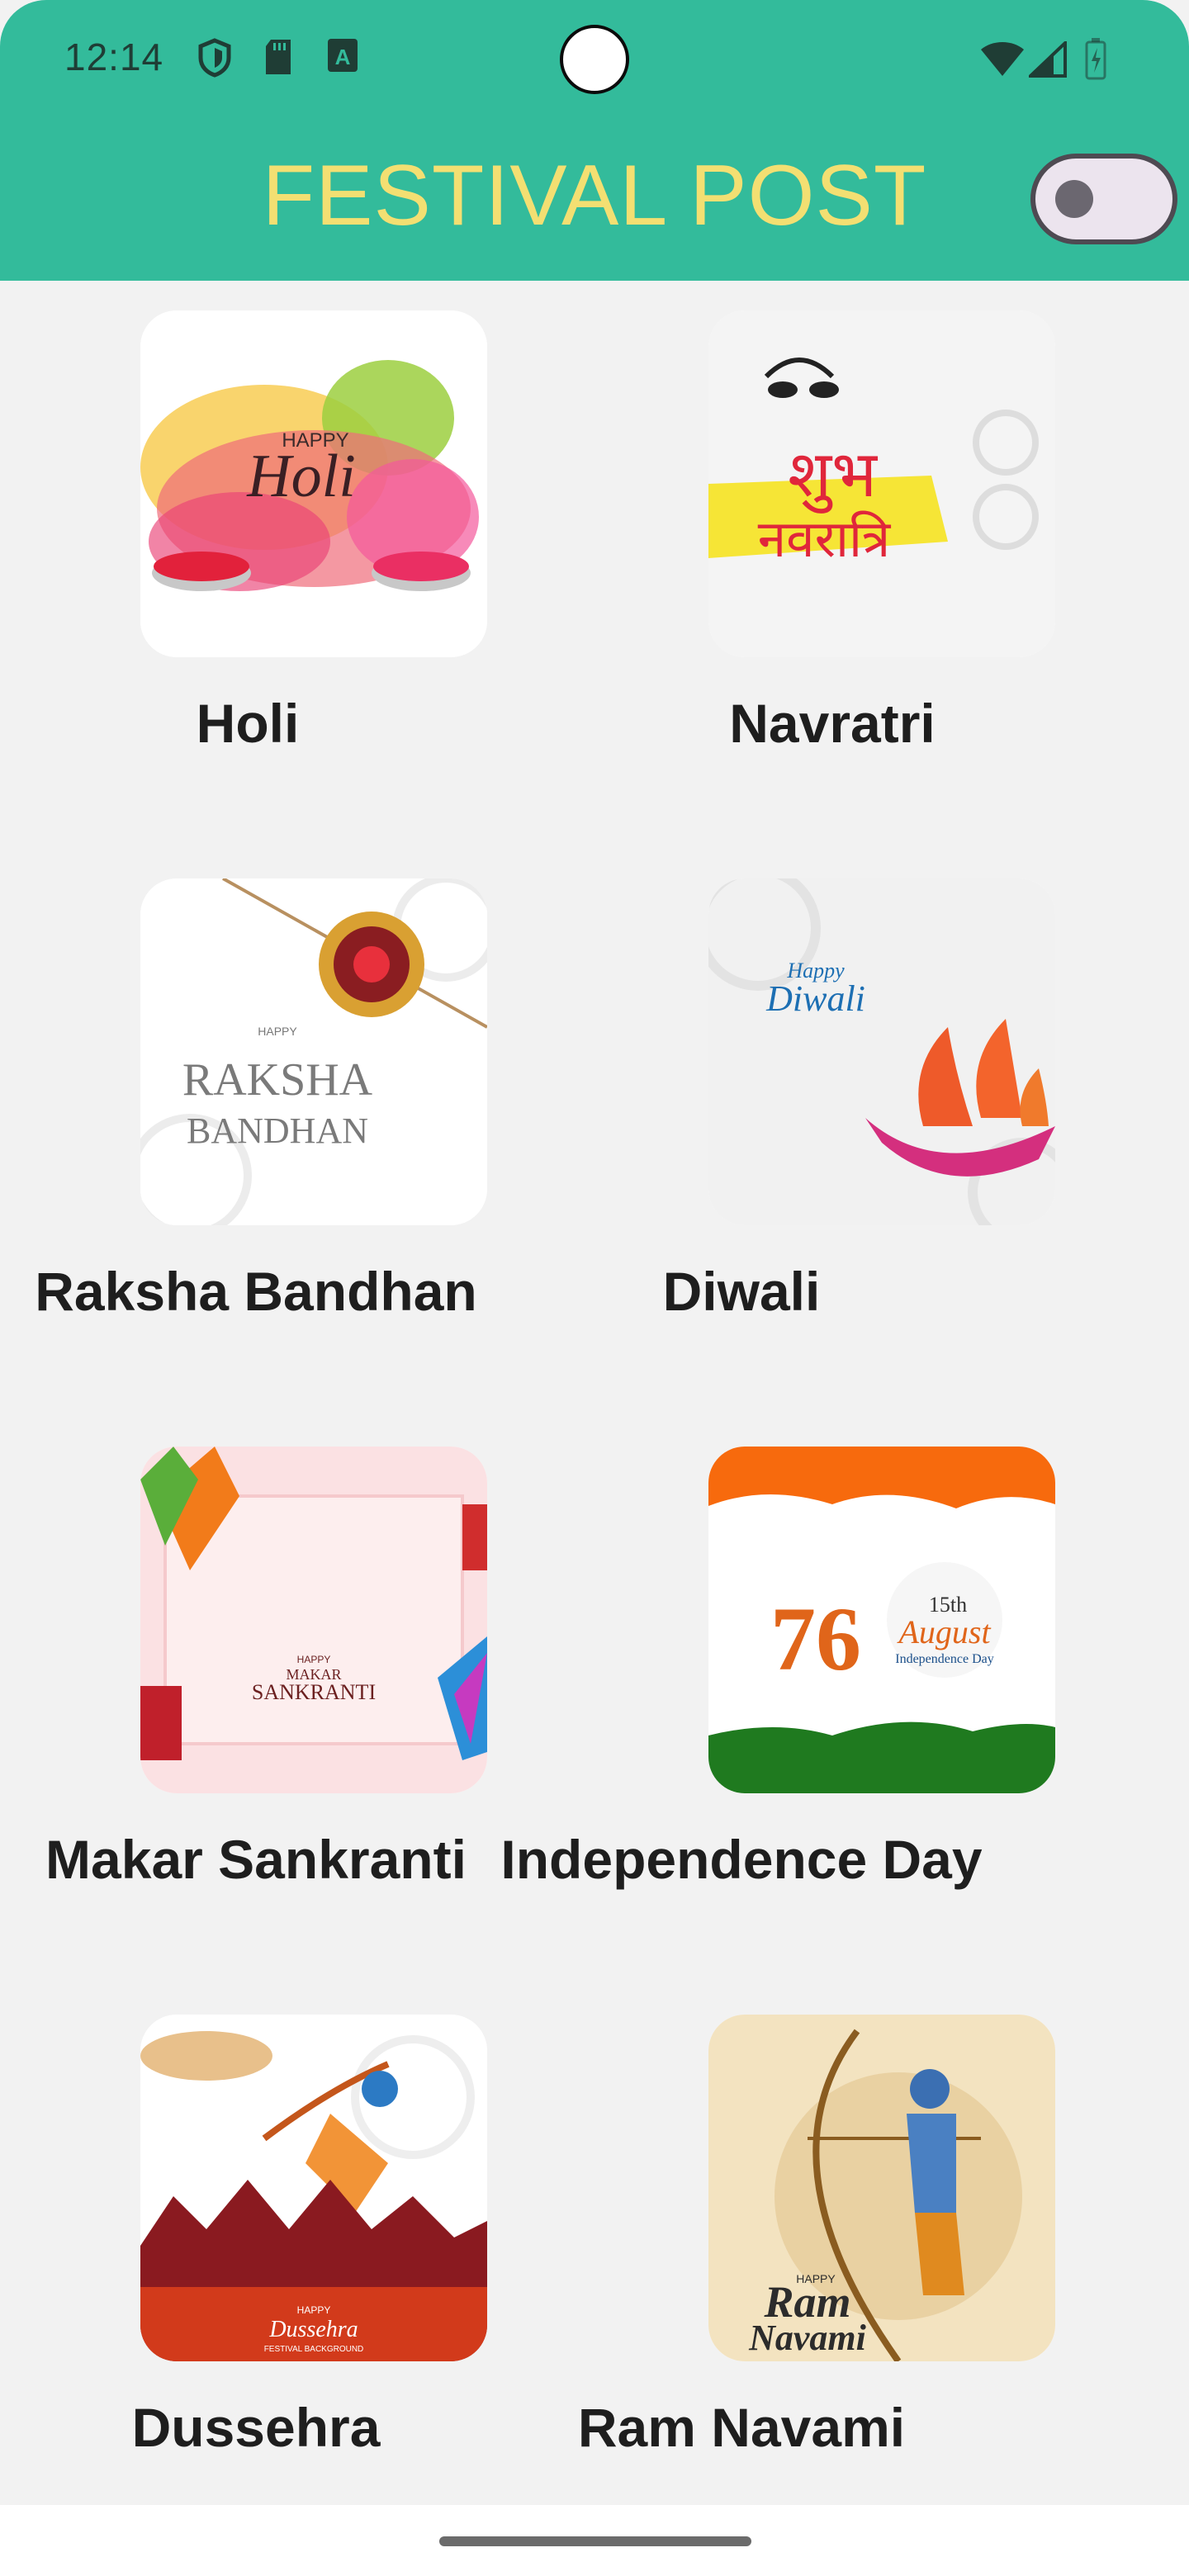  Describe the element at coordinates (881, 1620) in the screenshot. I see `independence-day-image: 76 15th August Independence Day` at that location.